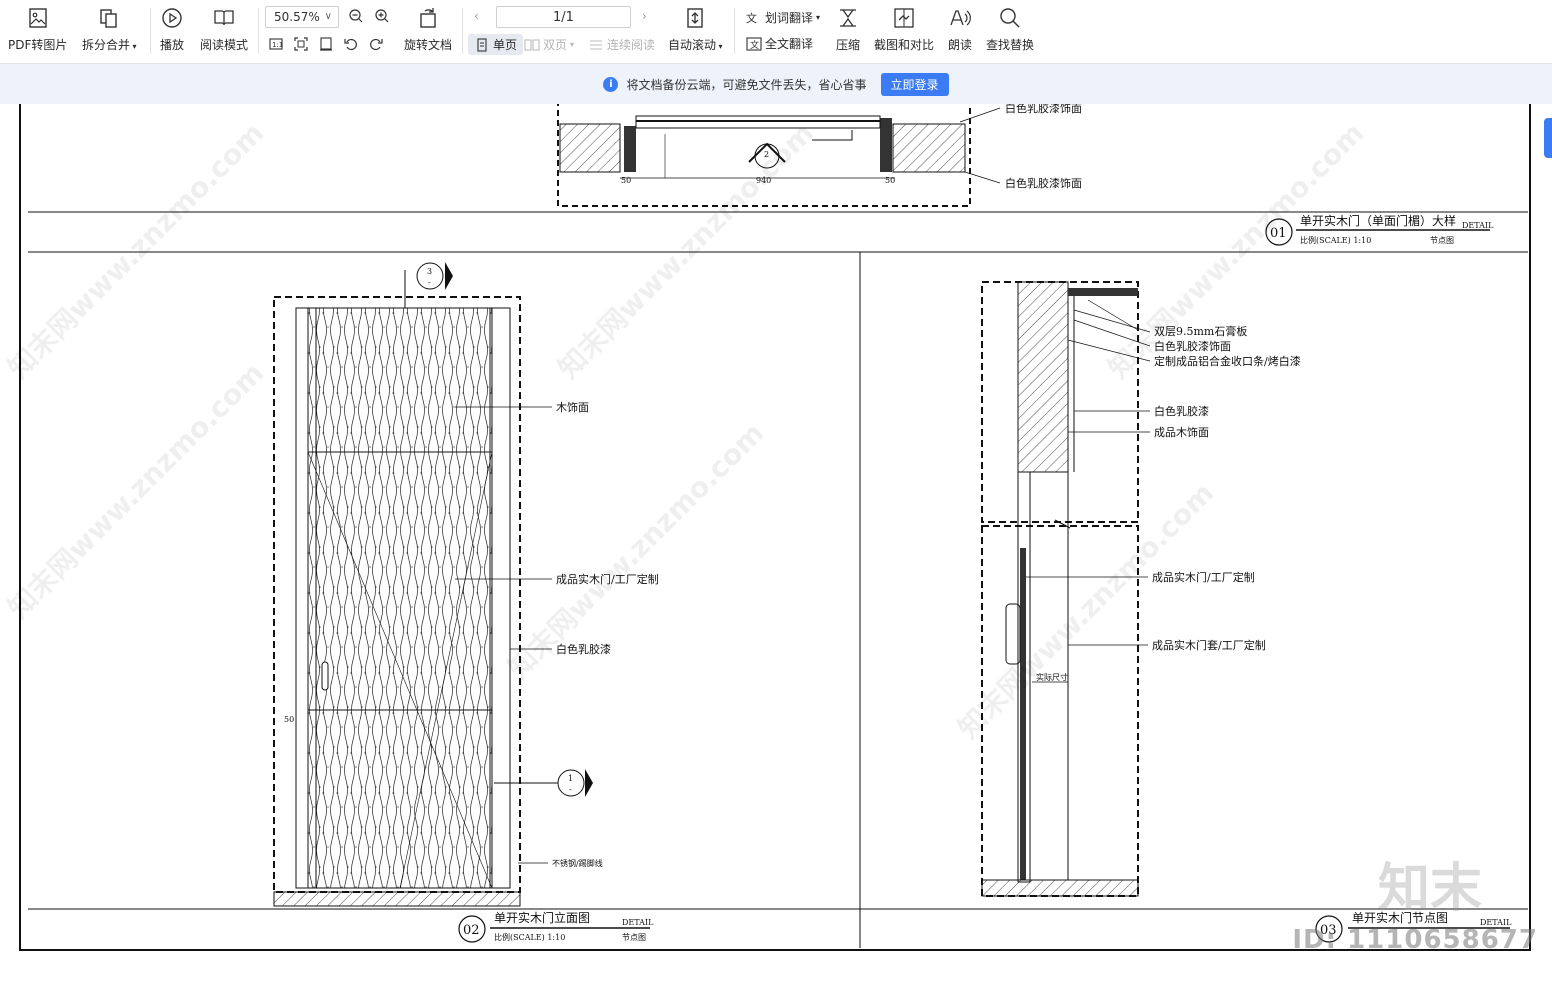 The height and width of the screenshot is (983, 1552). I want to click on rotate-left-icon, so click(350, 44).